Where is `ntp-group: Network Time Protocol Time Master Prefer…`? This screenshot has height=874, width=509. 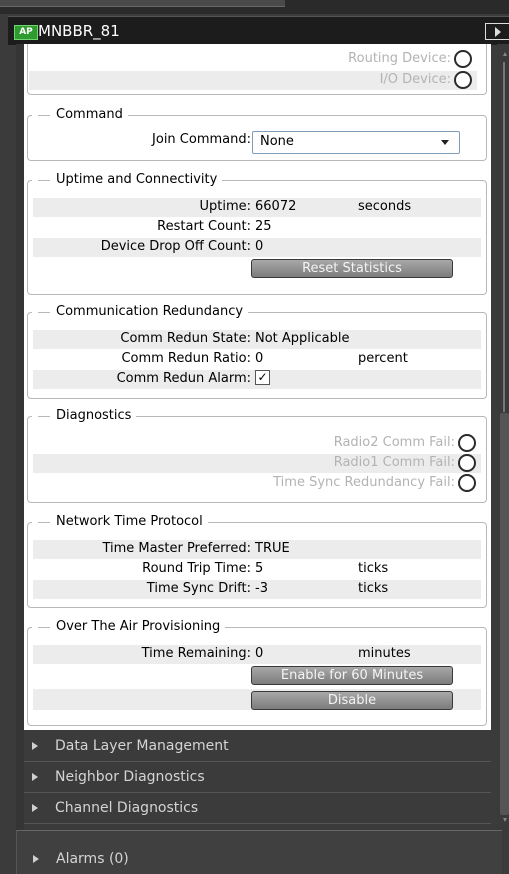
ntp-group: Network Time Protocol Time Master Prefer… is located at coordinates (257, 561).